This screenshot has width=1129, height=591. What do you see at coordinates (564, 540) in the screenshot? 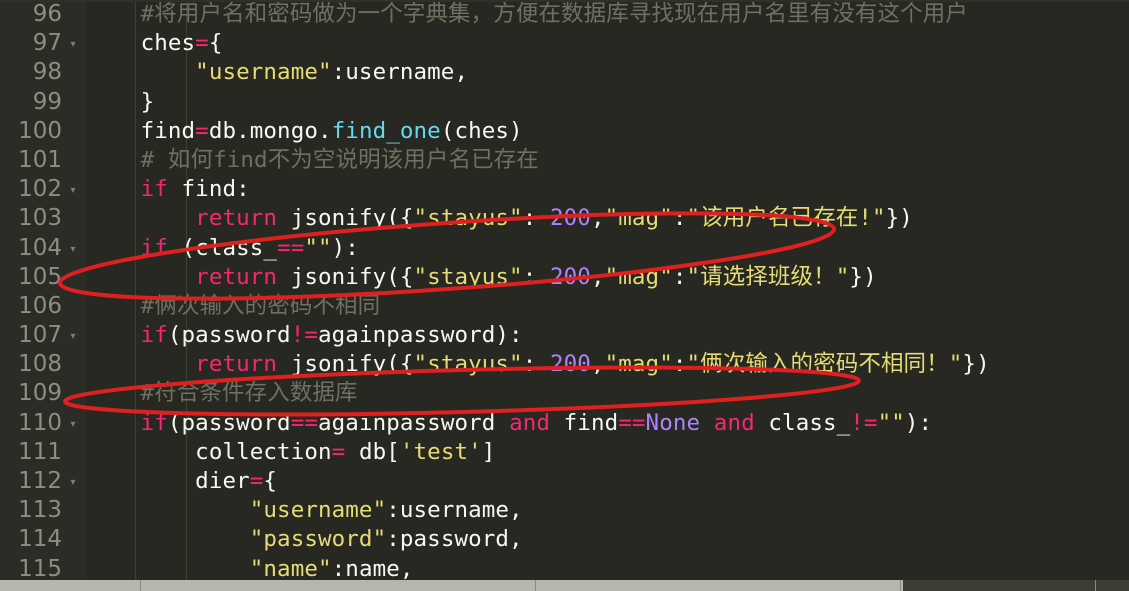
I see `code-line: 114 "password":password,` at bounding box center [564, 540].